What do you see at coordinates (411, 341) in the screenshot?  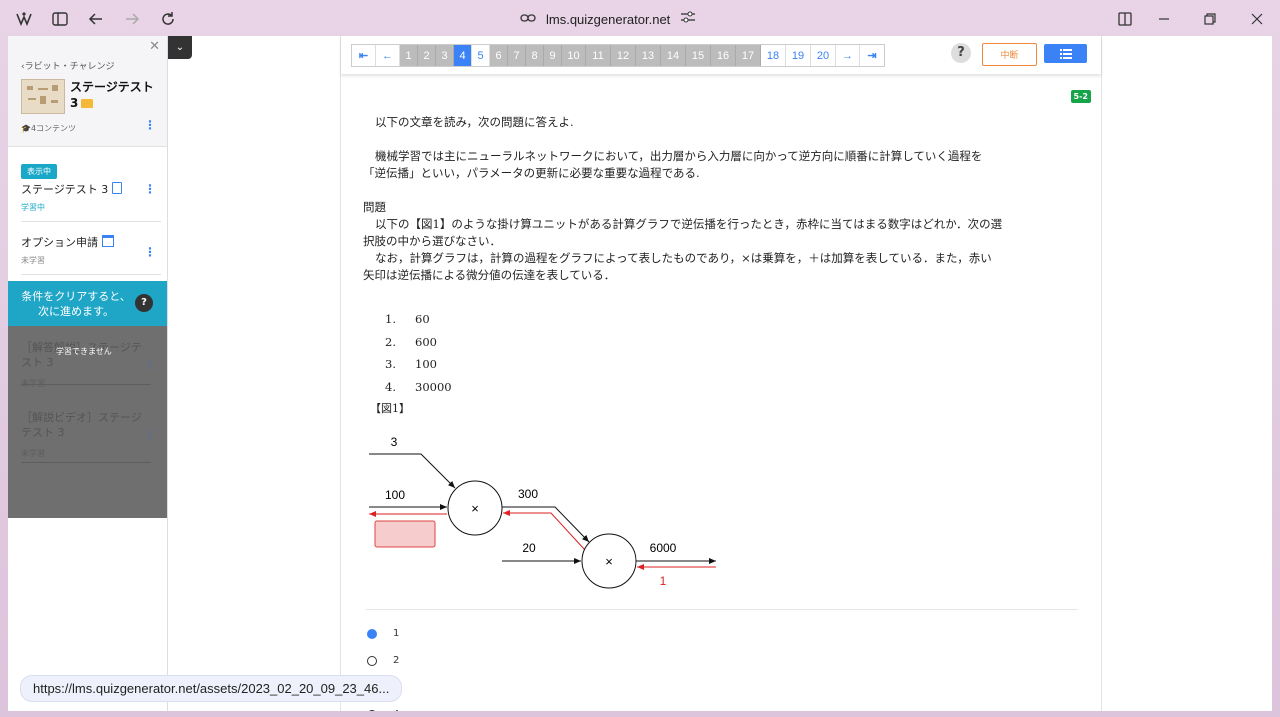 I see `choice-item: 2. 600` at bounding box center [411, 341].